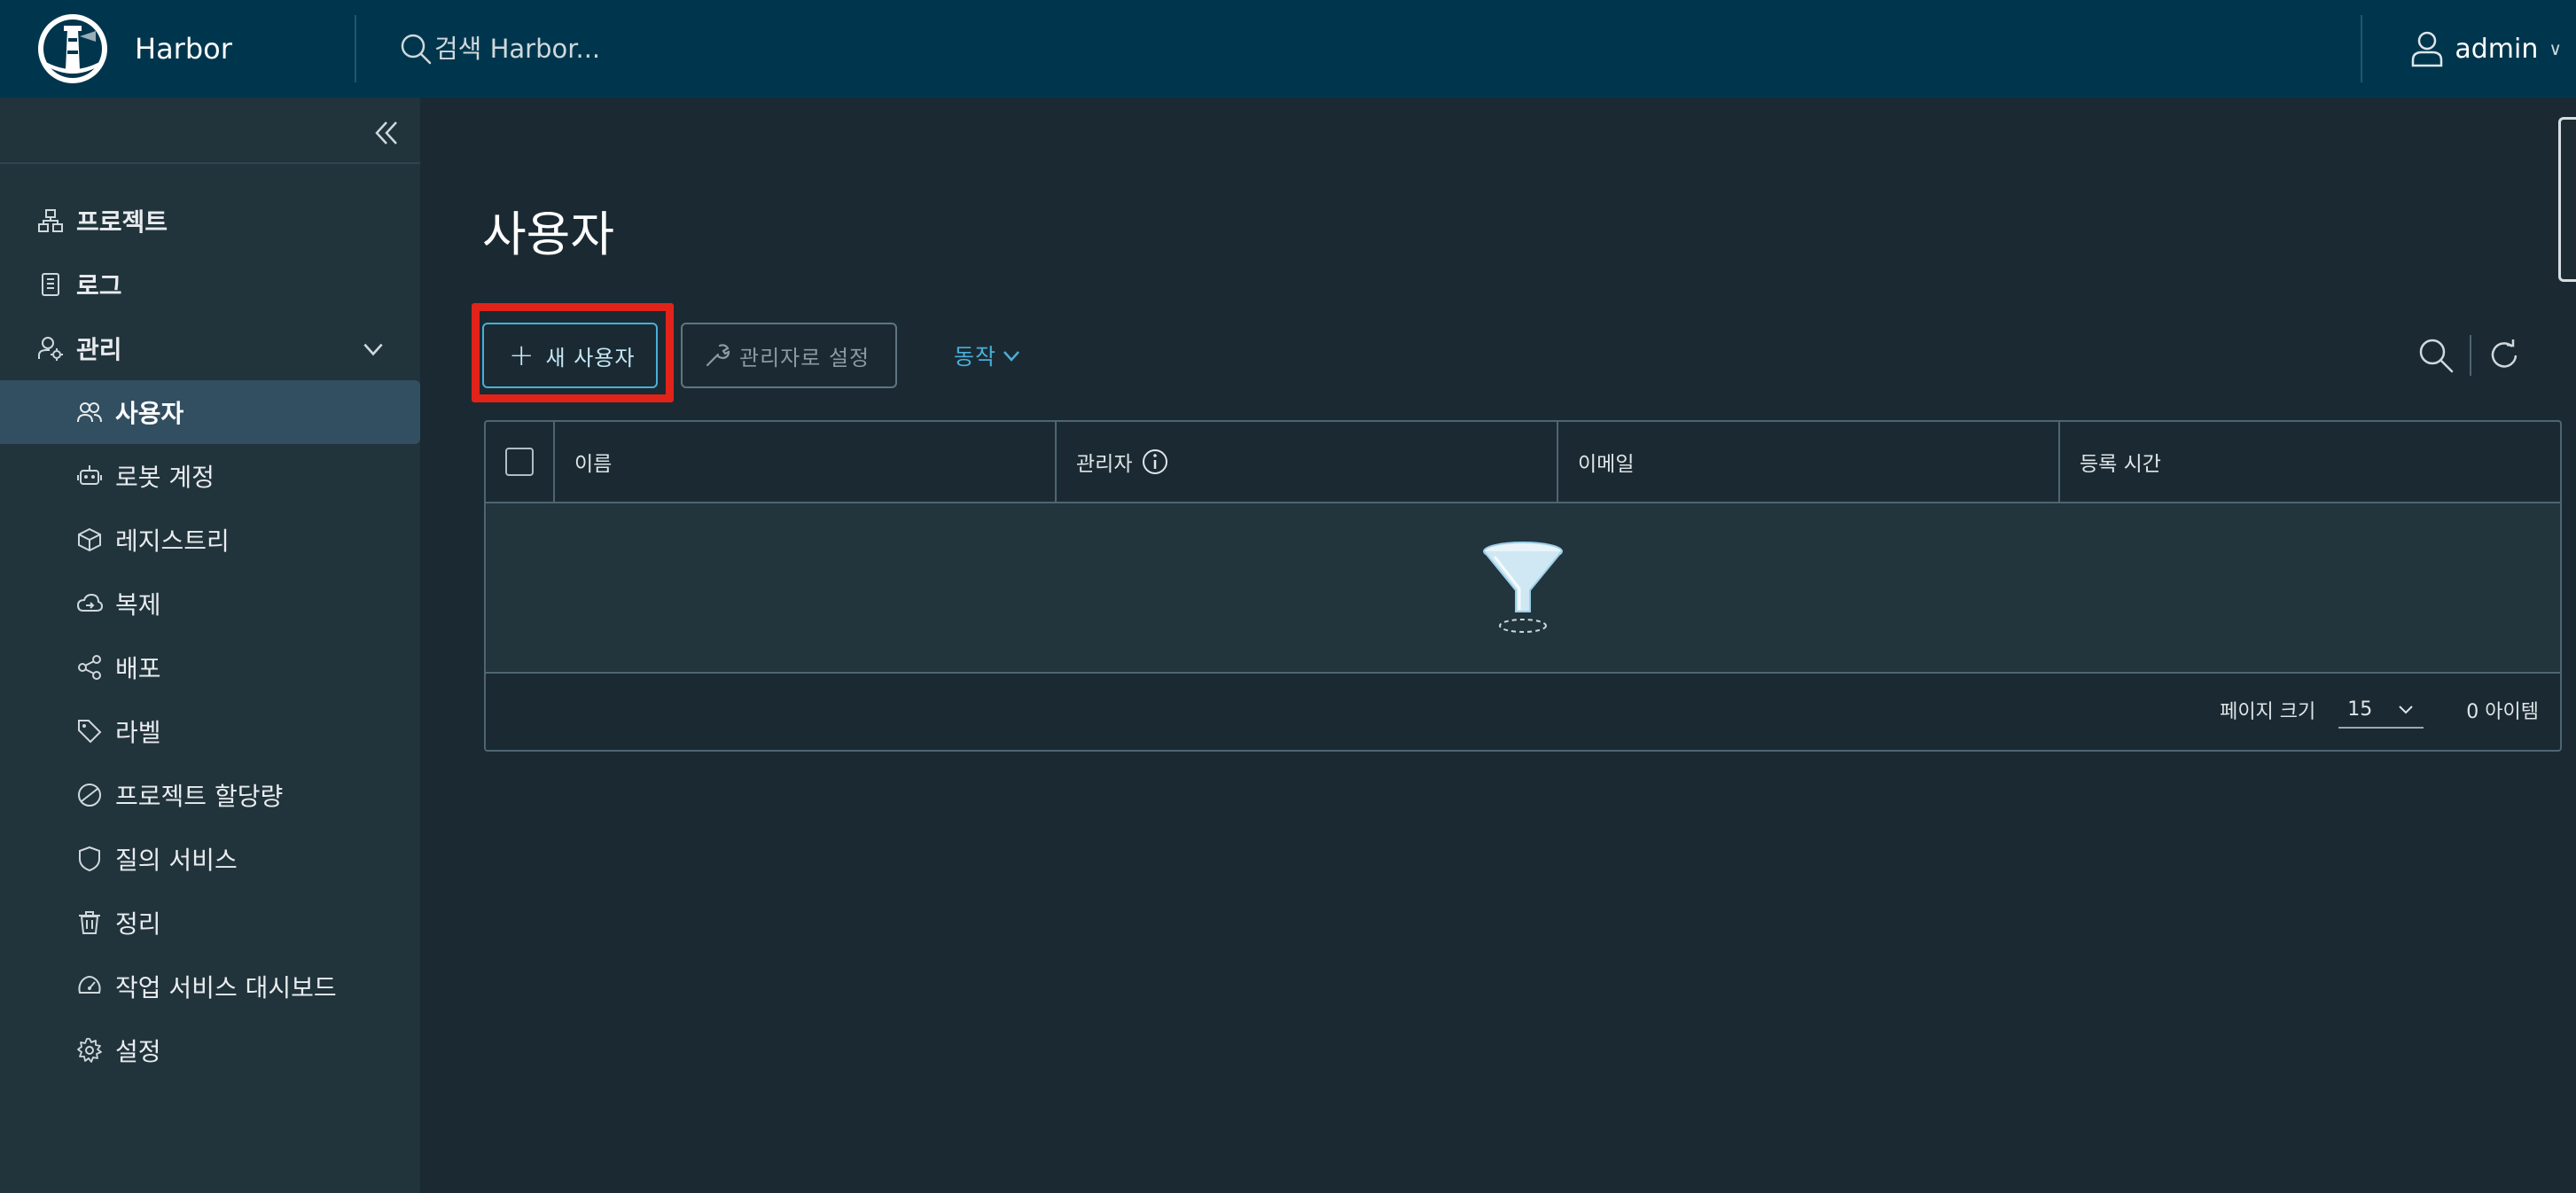  Describe the element at coordinates (700, 49) in the screenshot. I see `search-input` at that location.